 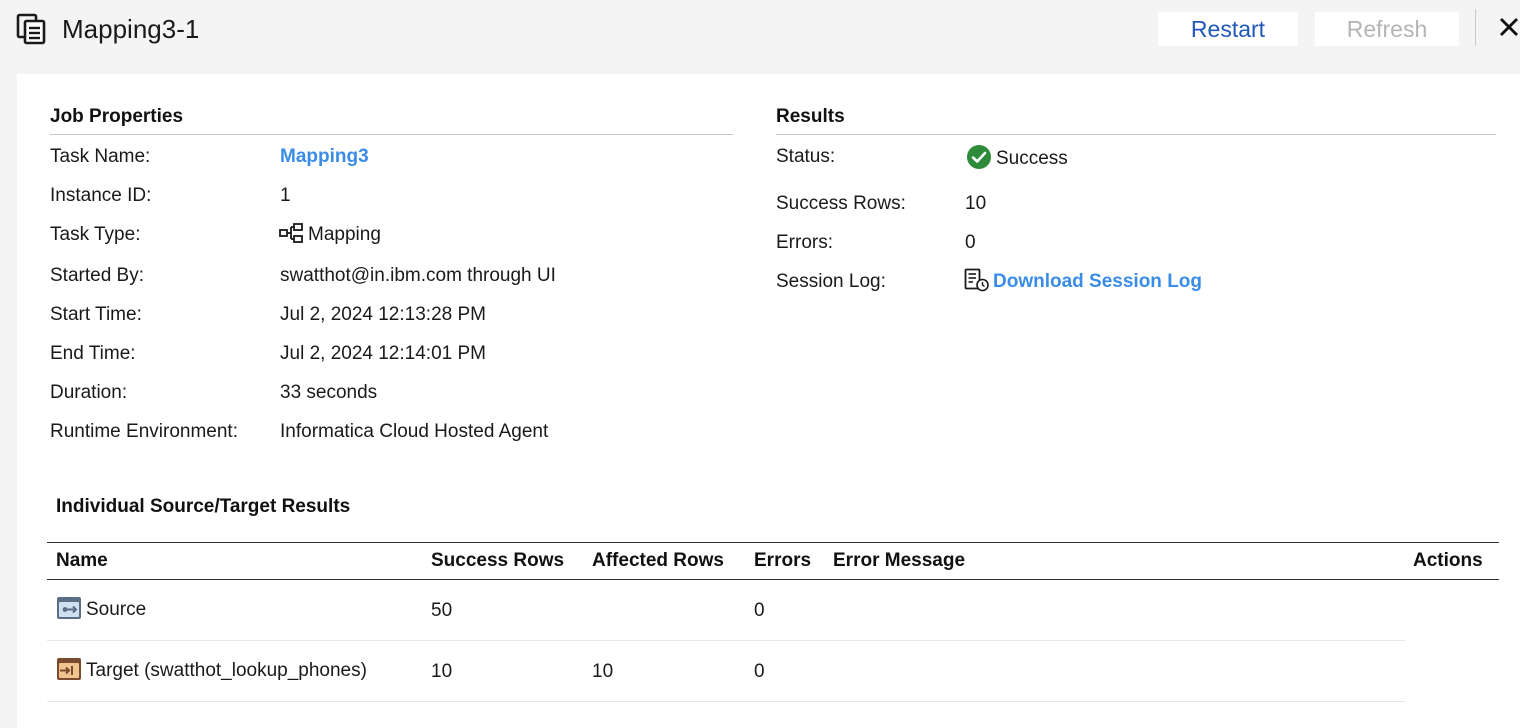 What do you see at coordinates (831, 281) in the screenshot?
I see `session-log-label: Session Log:` at bounding box center [831, 281].